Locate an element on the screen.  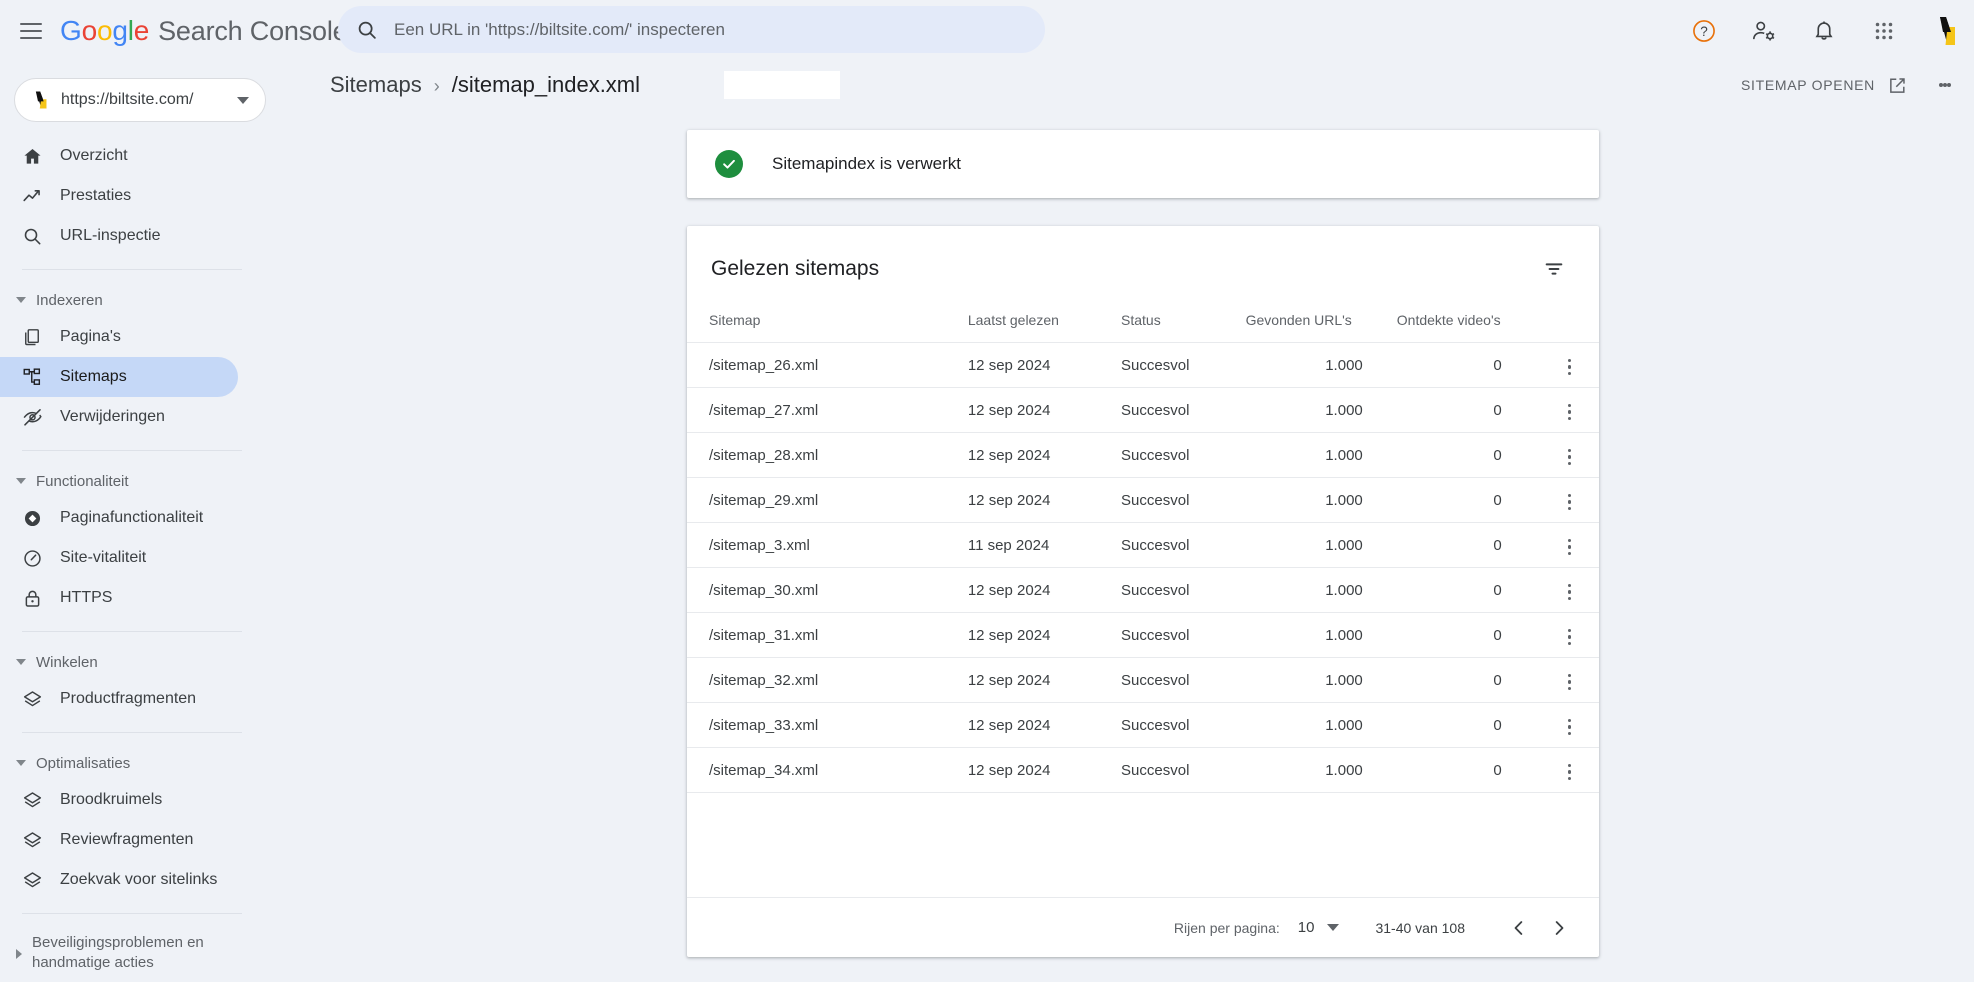
url-inspection-search-box is located at coordinates (691, 29).